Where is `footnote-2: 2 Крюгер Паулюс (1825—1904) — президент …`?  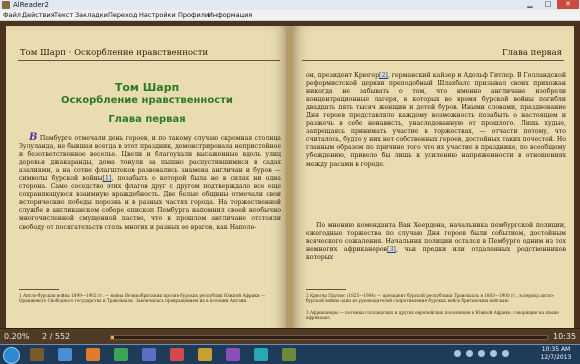
footnote-2: 2 Крюгер Паулюс (1825—1904) — президент … is located at coordinates (430, 298).